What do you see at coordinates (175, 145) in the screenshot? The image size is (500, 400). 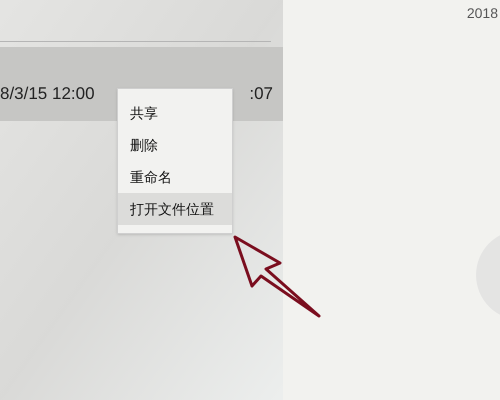 I see `menu-item: 删除` at bounding box center [175, 145].